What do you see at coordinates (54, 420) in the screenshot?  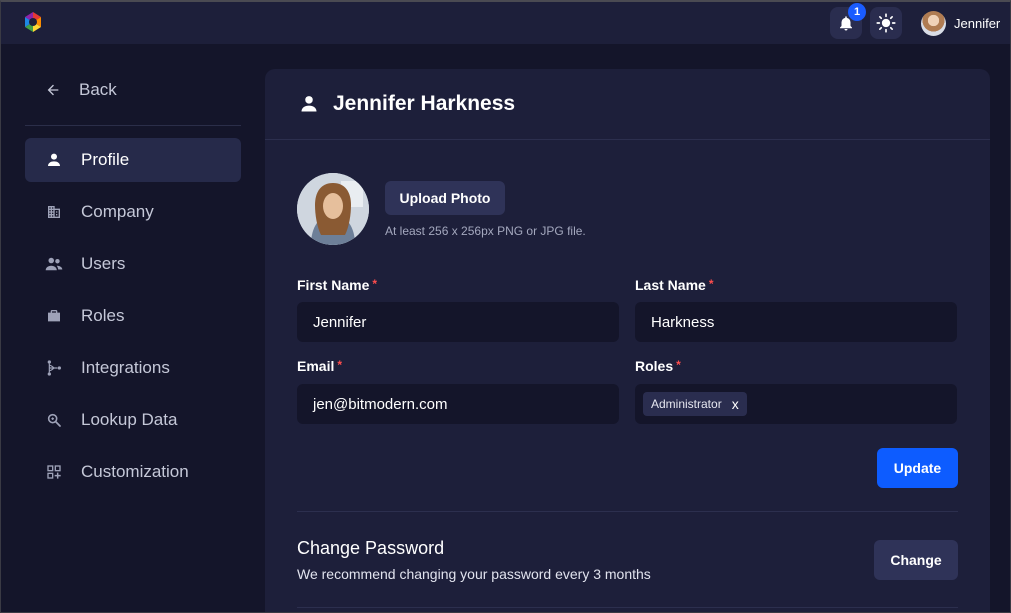 I see `search-zoom-icon` at bounding box center [54, 420].